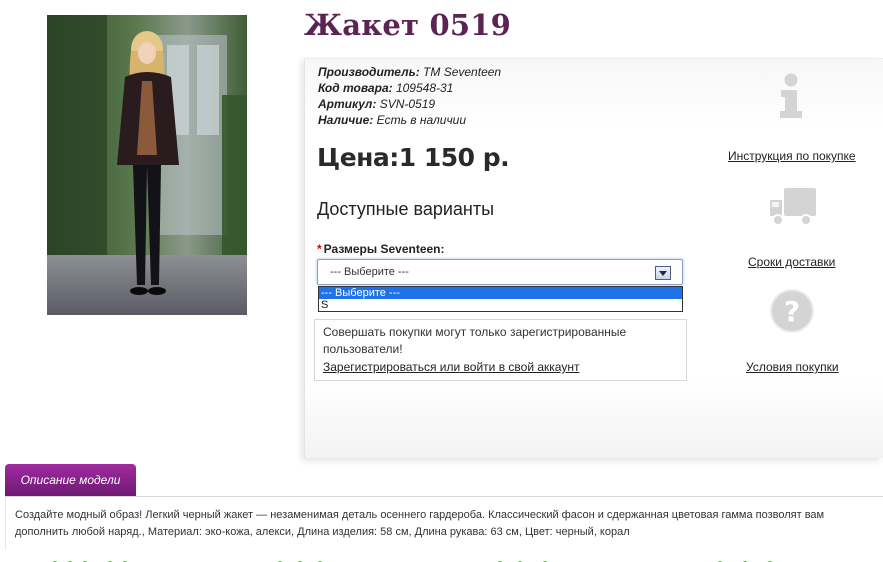 The image size is (883, 562). I want to click on spec-key: Код товара:, so click(355, 88).